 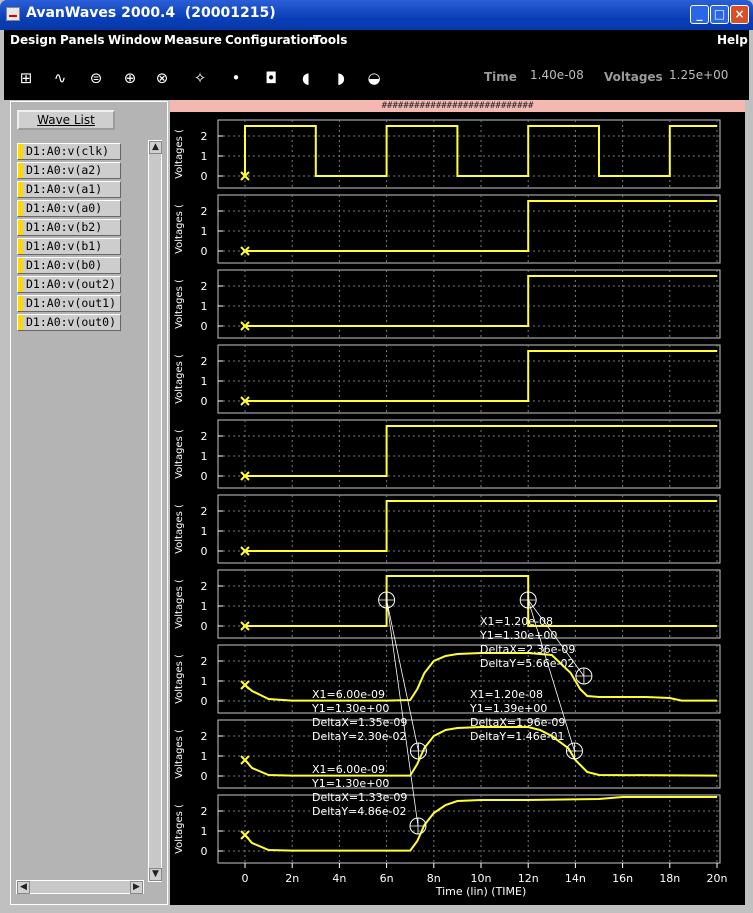 I want to click on scroll-up-icon: ▲, so click(x=155, y=147).